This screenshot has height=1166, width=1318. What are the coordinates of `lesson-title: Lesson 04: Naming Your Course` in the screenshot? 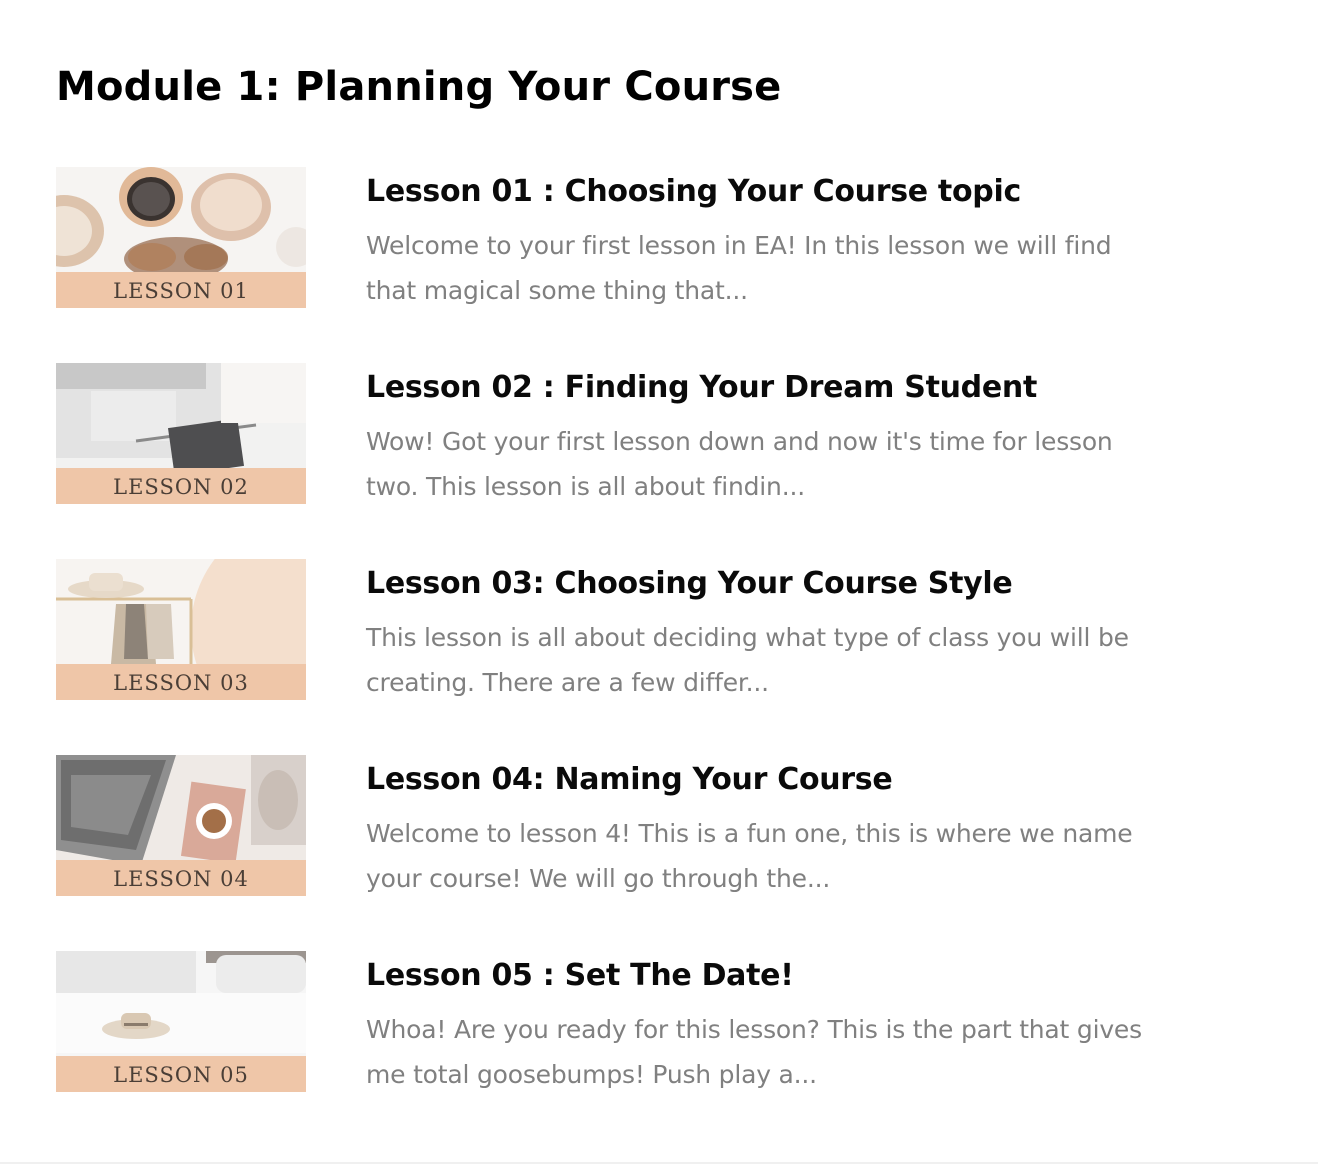 It's located at (766, 780).